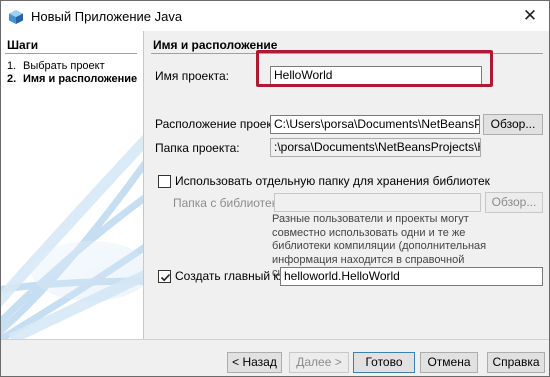 The height and width of the screenshot is (377, 550). I want to click on main-class-checkbox, so click(164, 276).